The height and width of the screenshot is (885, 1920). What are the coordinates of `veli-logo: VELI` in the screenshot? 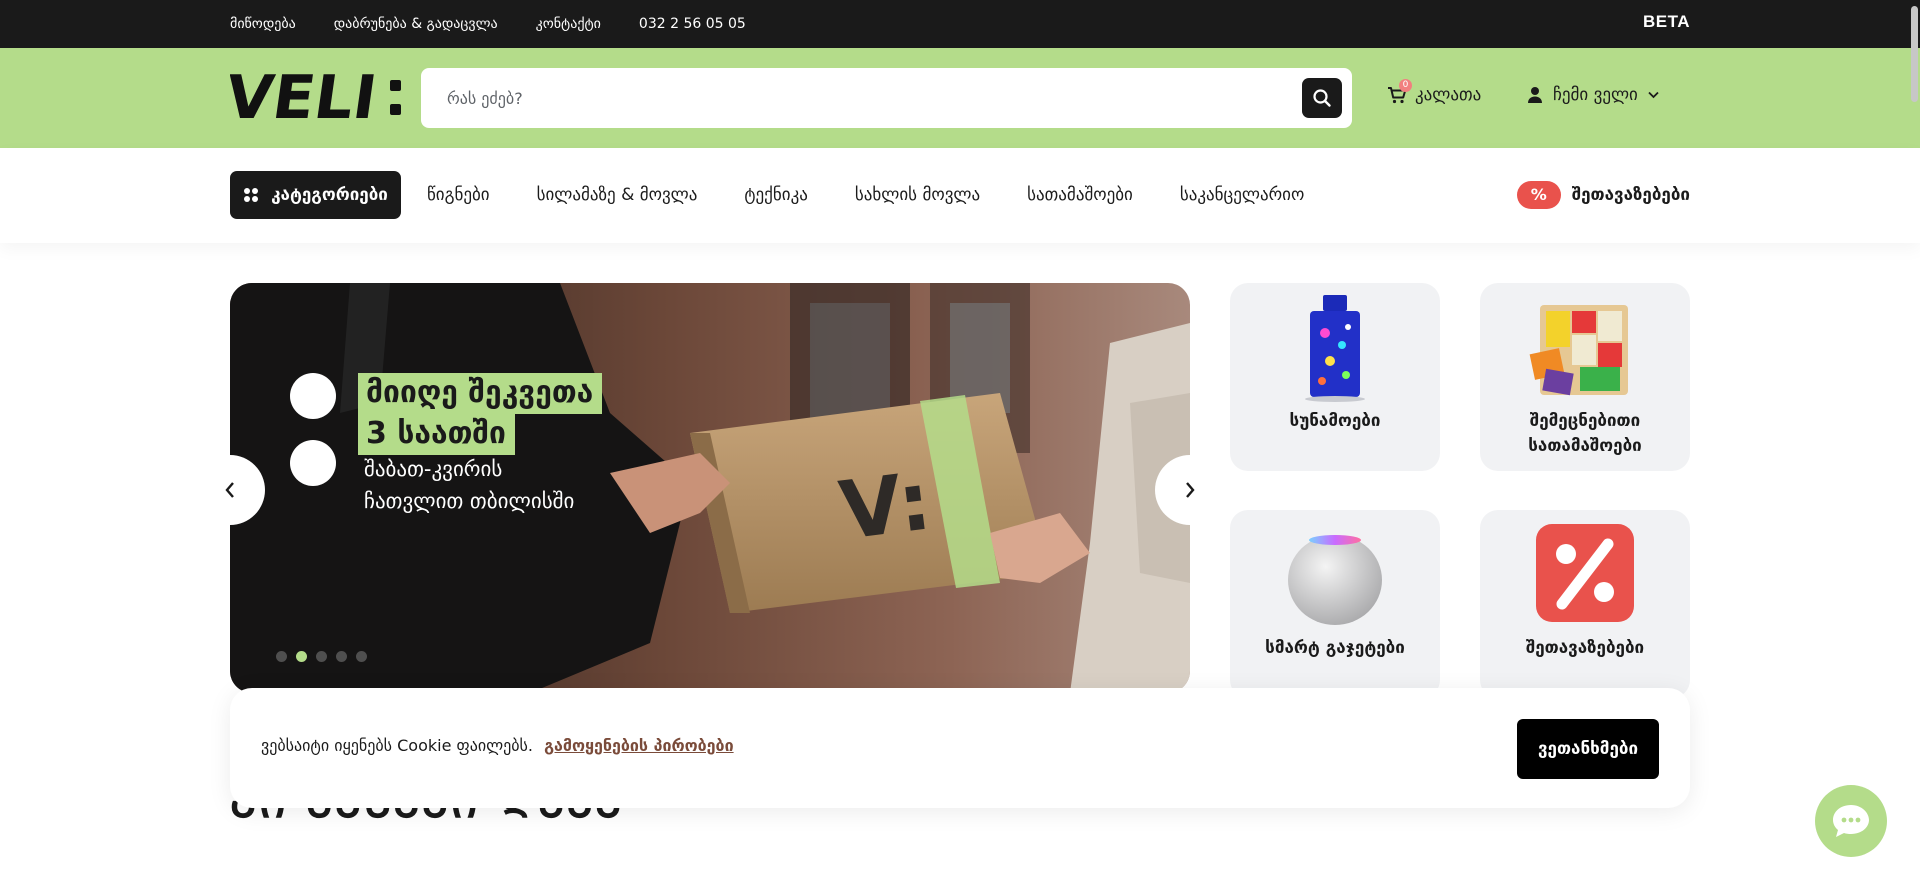 It's located at (319, 96).